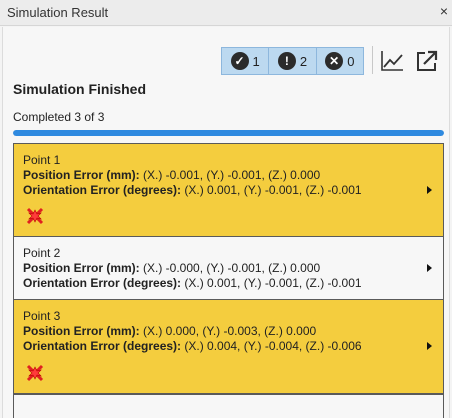  I want to click on x-circle-icon: ✕, so click(334, 61).